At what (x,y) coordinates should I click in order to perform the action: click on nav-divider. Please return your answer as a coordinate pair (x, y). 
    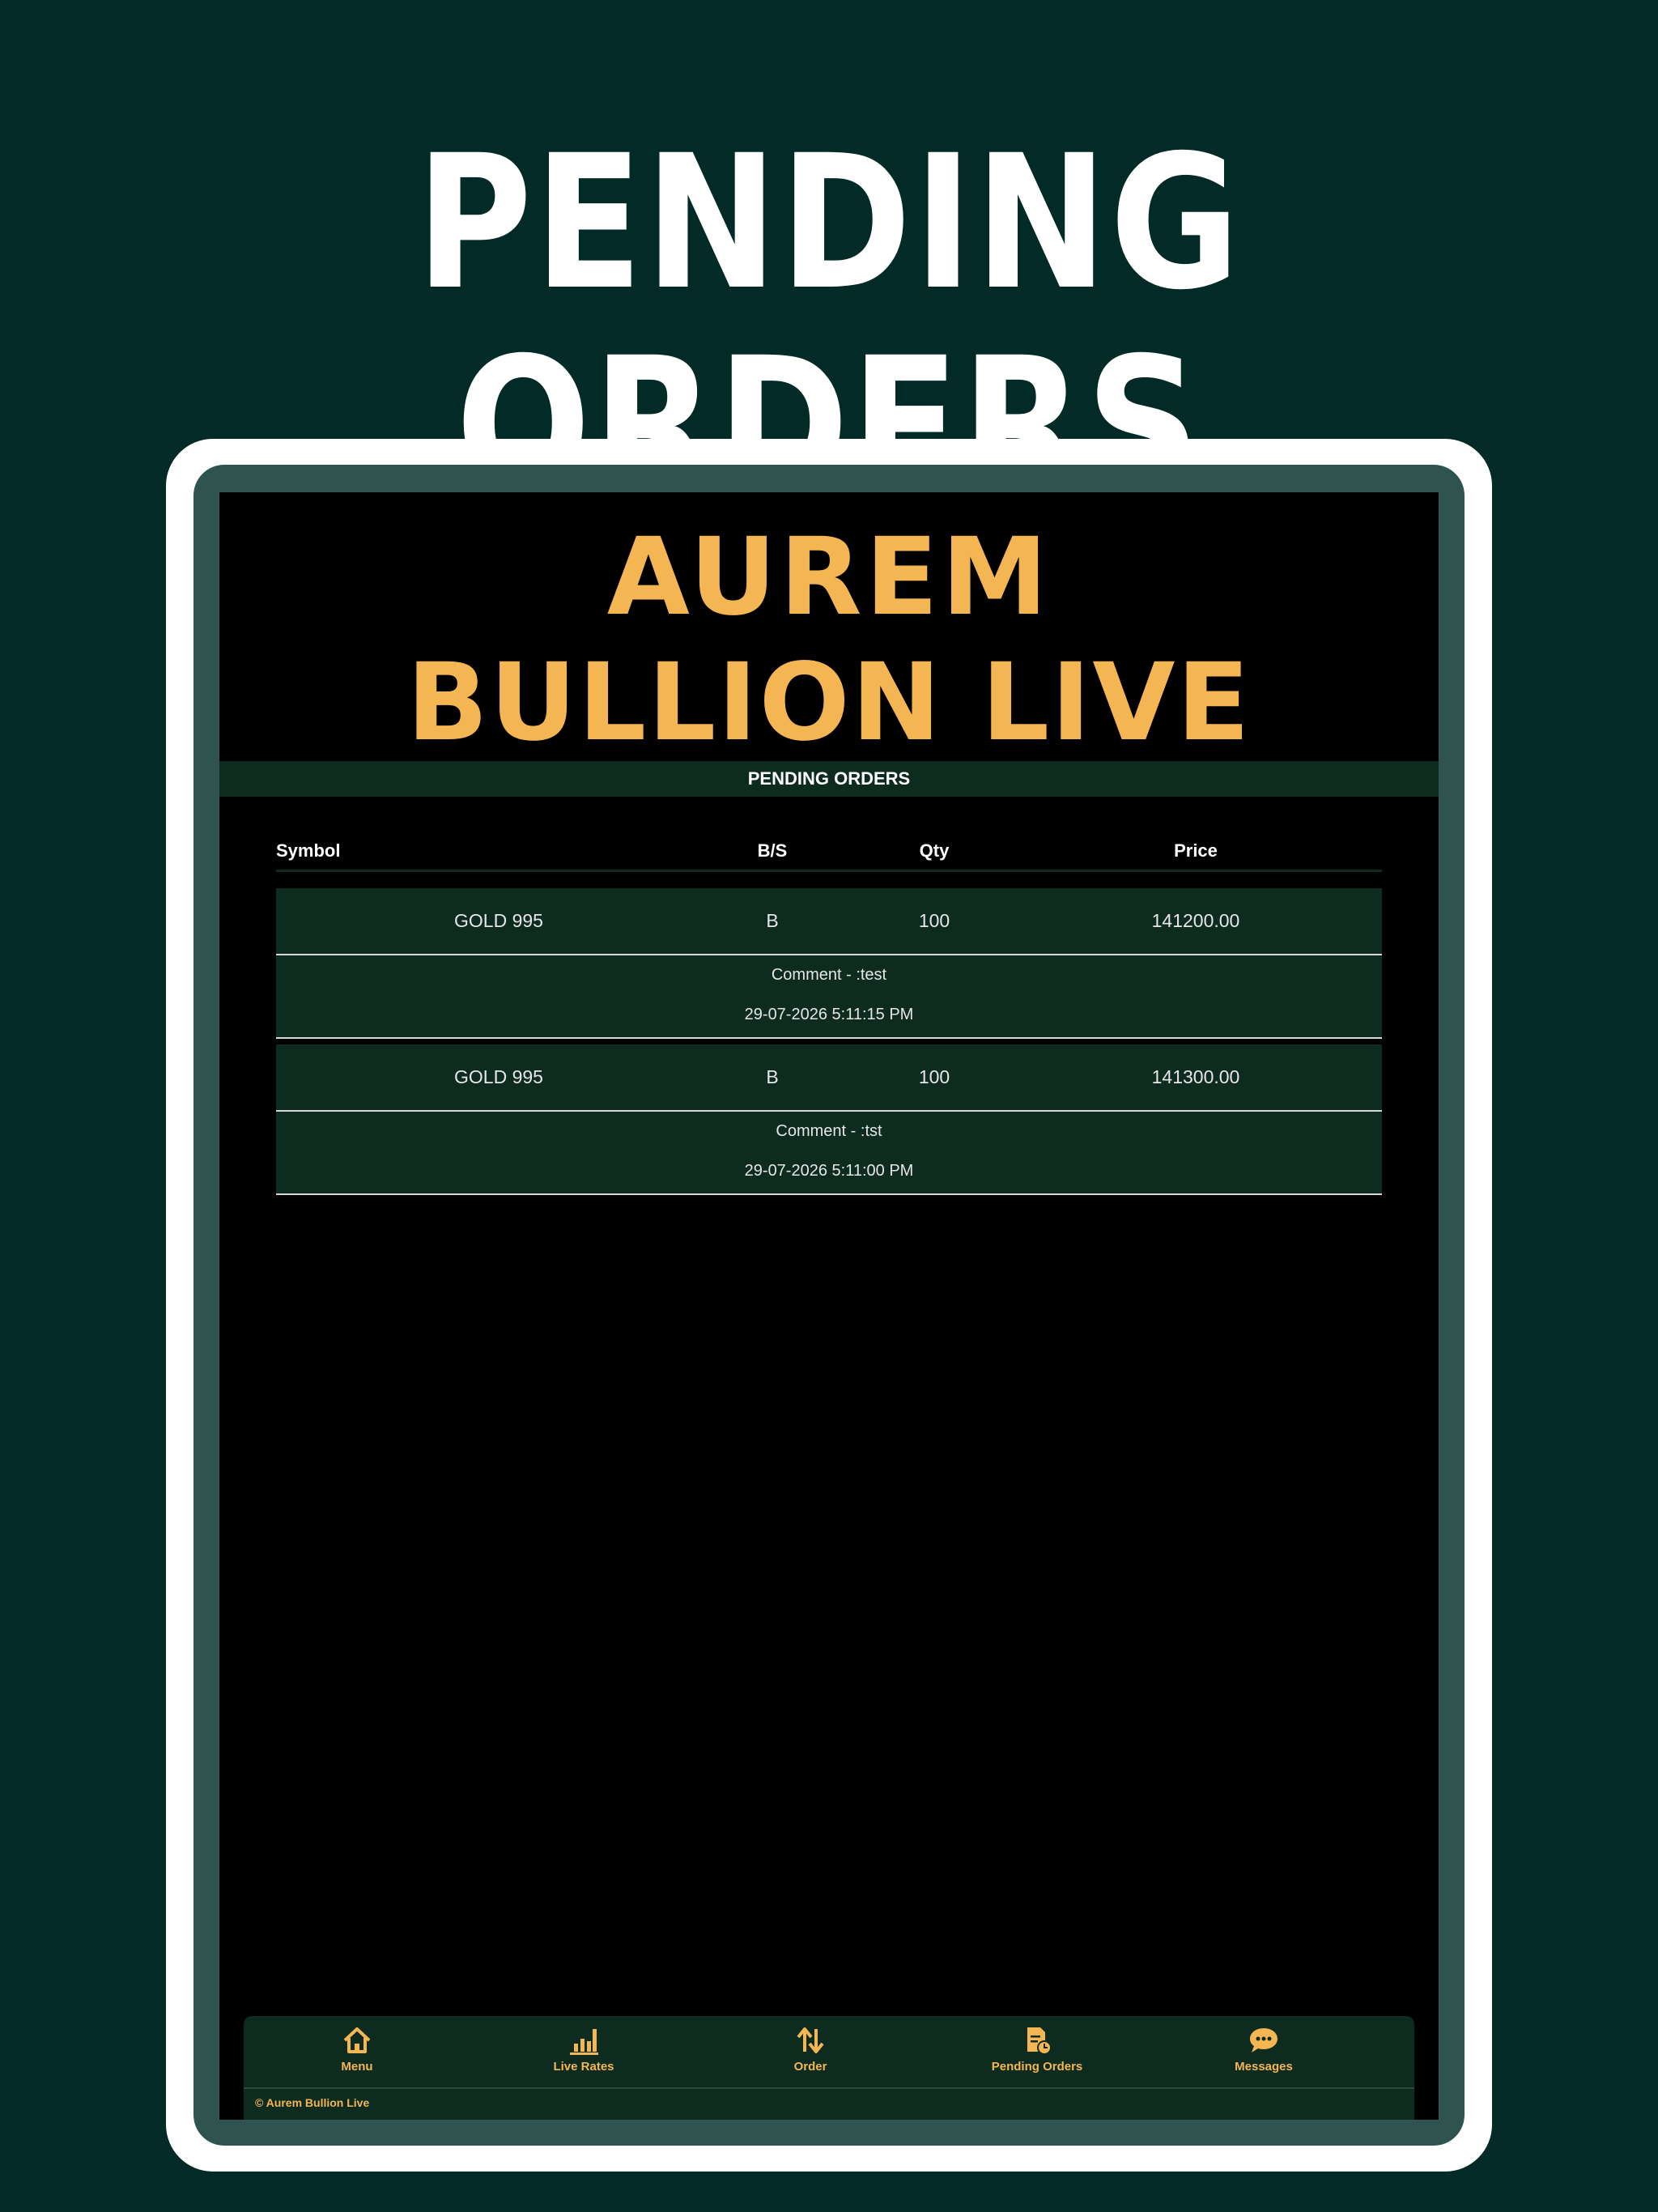
    Looking at the image, I should click on (829, 2088).